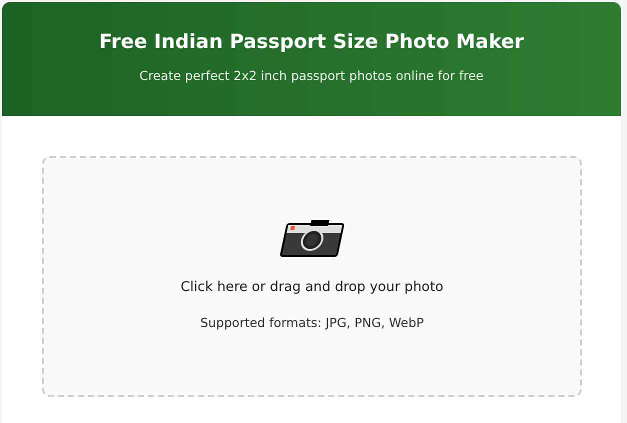 The height and width of the screenshot is (423, 627). What do you see at coordinates (312, 322) in the screenshot?
I see `supported-formats: Supported formats: JPG, PNG, WebP` at bounding box center [312, 322].